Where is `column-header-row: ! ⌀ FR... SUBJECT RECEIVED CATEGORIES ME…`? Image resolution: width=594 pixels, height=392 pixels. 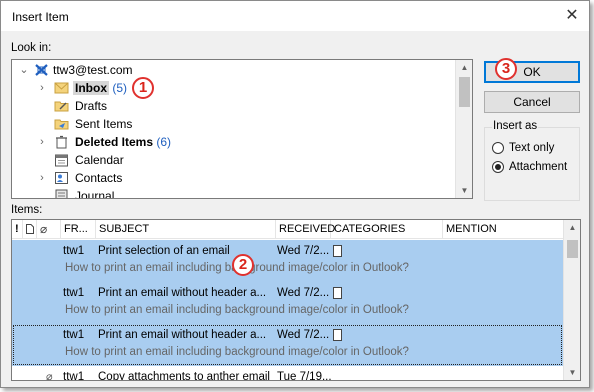
column-header-row: ! ⌀ FR... SUBJECT RECEIVED CATEGORIES ME… is located at coordinates (288, 229).